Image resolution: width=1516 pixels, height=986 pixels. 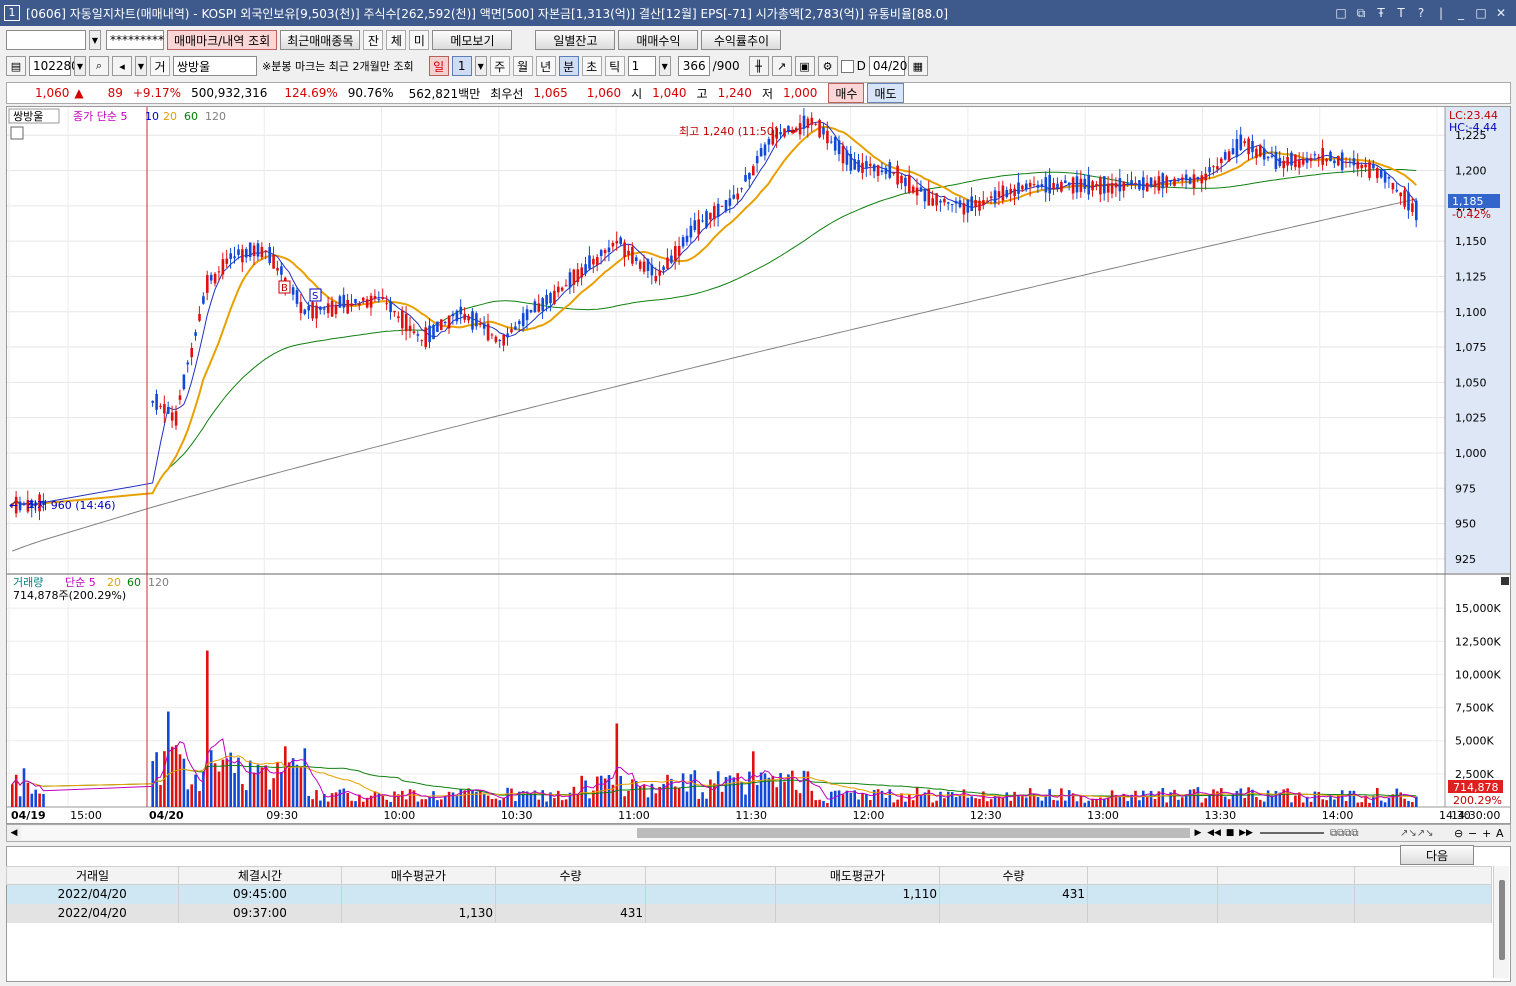 I want to click on col-sell-qty: 수량, so click(x=1013, y=875).